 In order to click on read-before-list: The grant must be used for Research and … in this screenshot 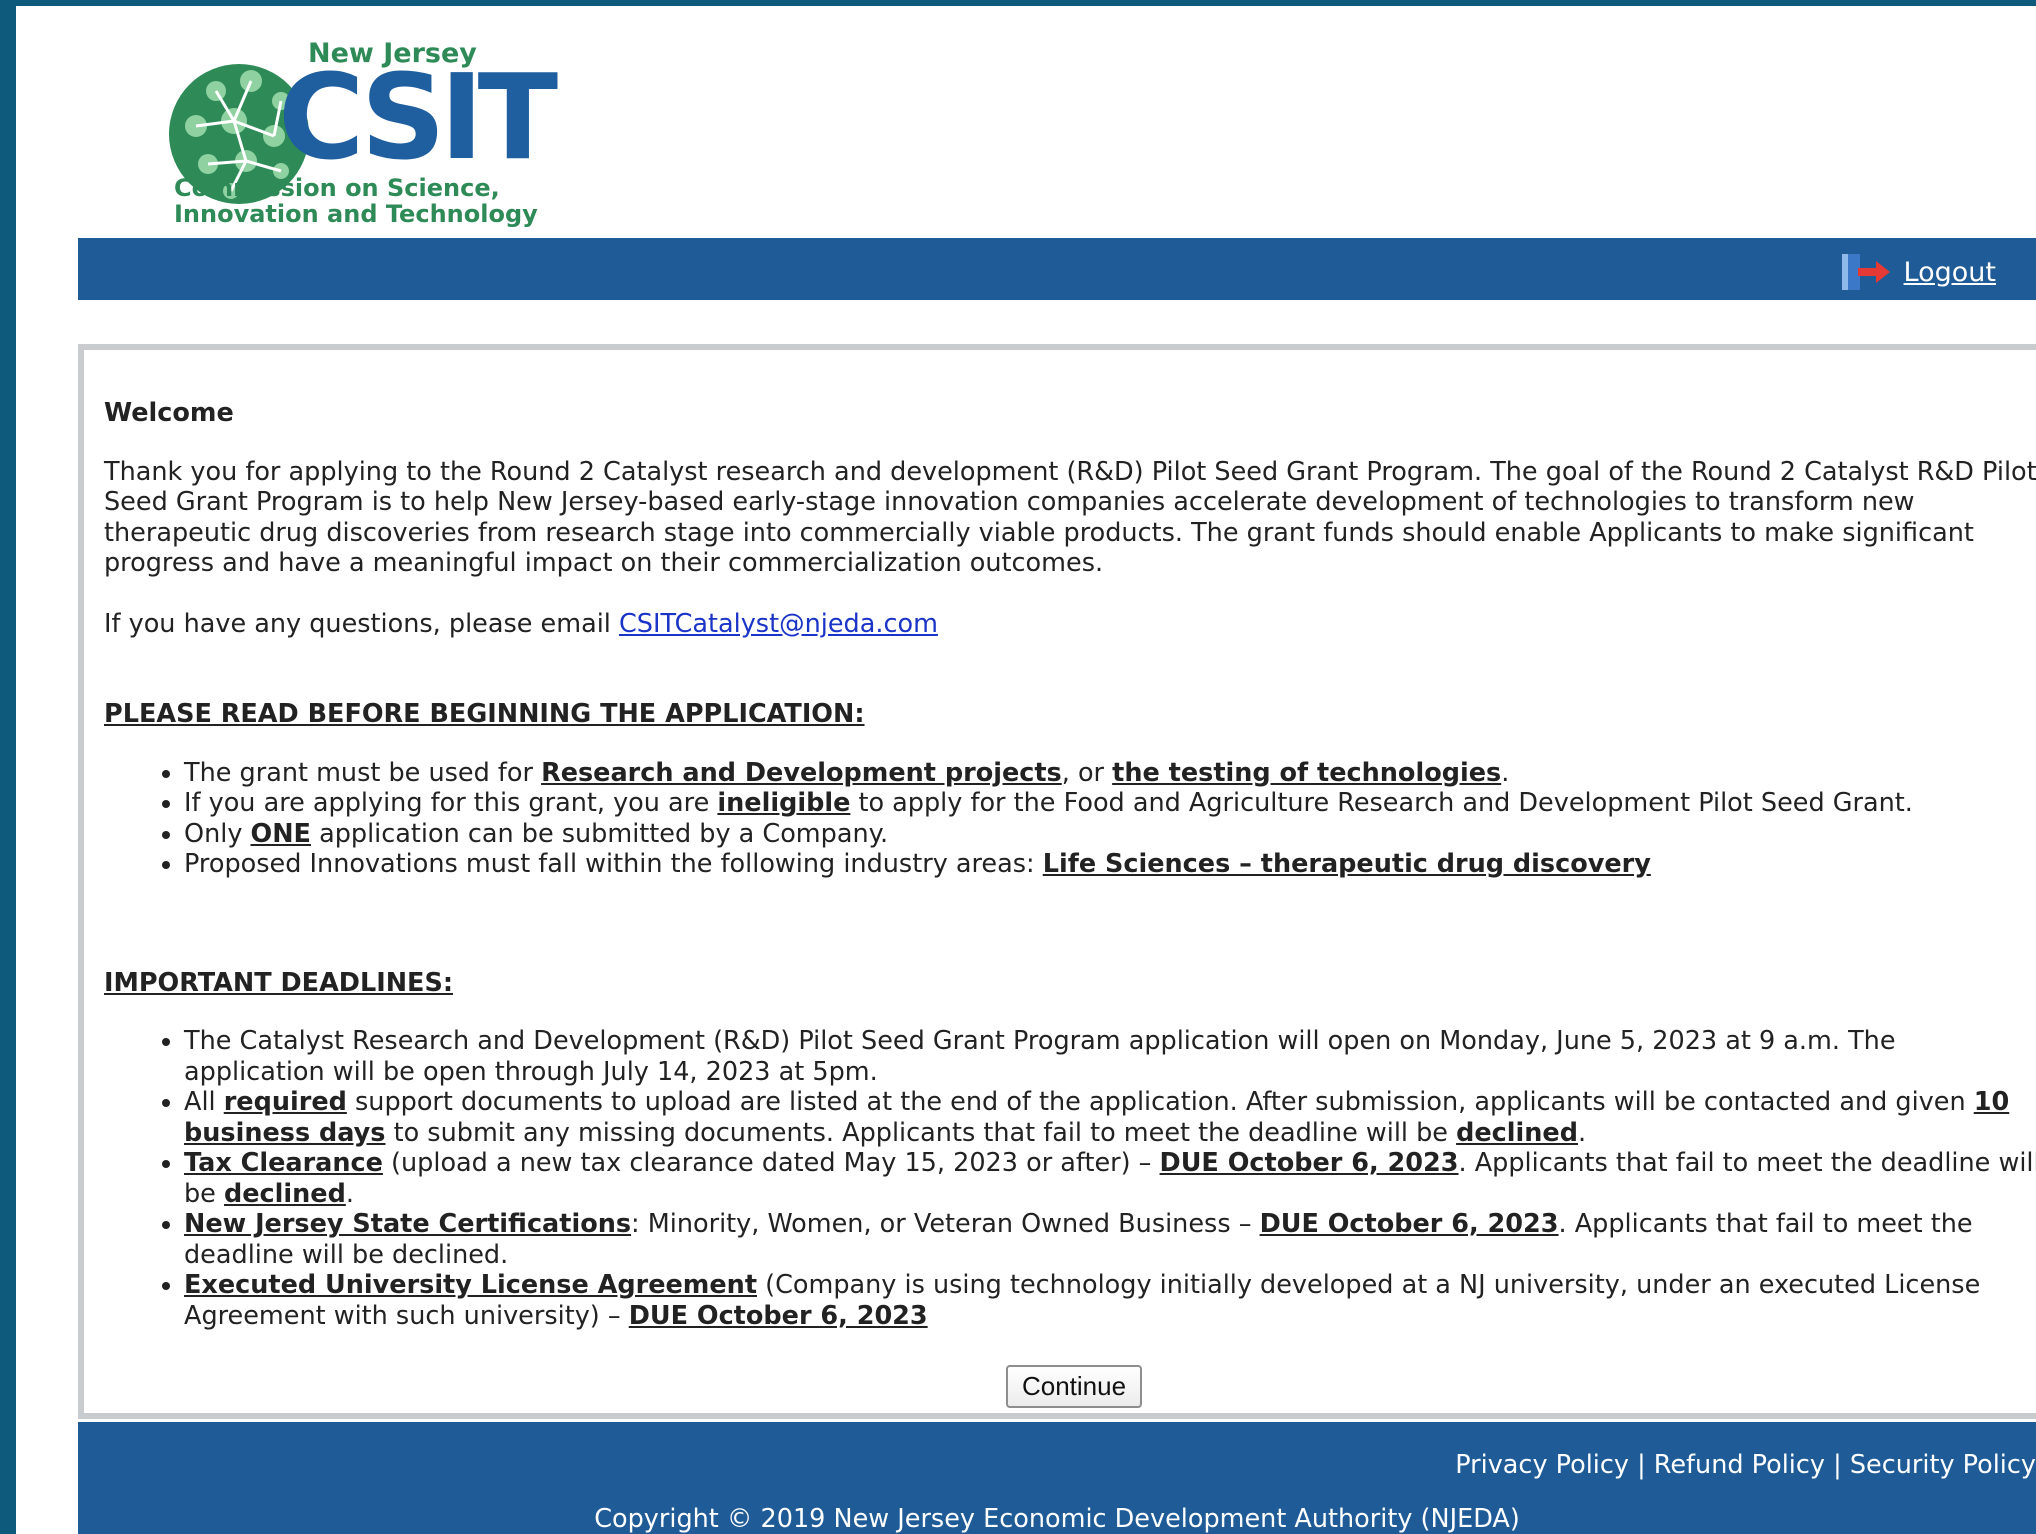, I will do `click(1070, 819)`.